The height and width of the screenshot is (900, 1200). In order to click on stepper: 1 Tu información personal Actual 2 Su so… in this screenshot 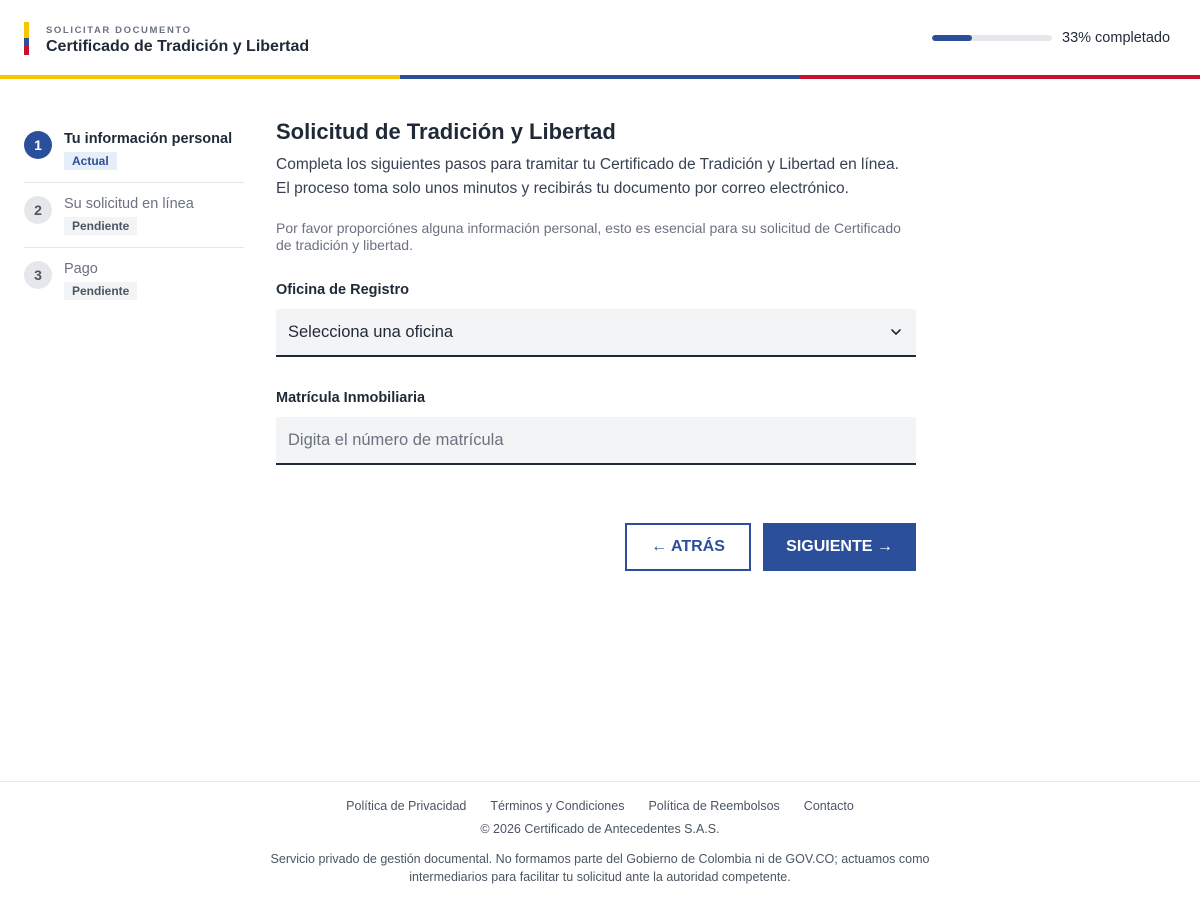, I will do `click(134, 215)`.